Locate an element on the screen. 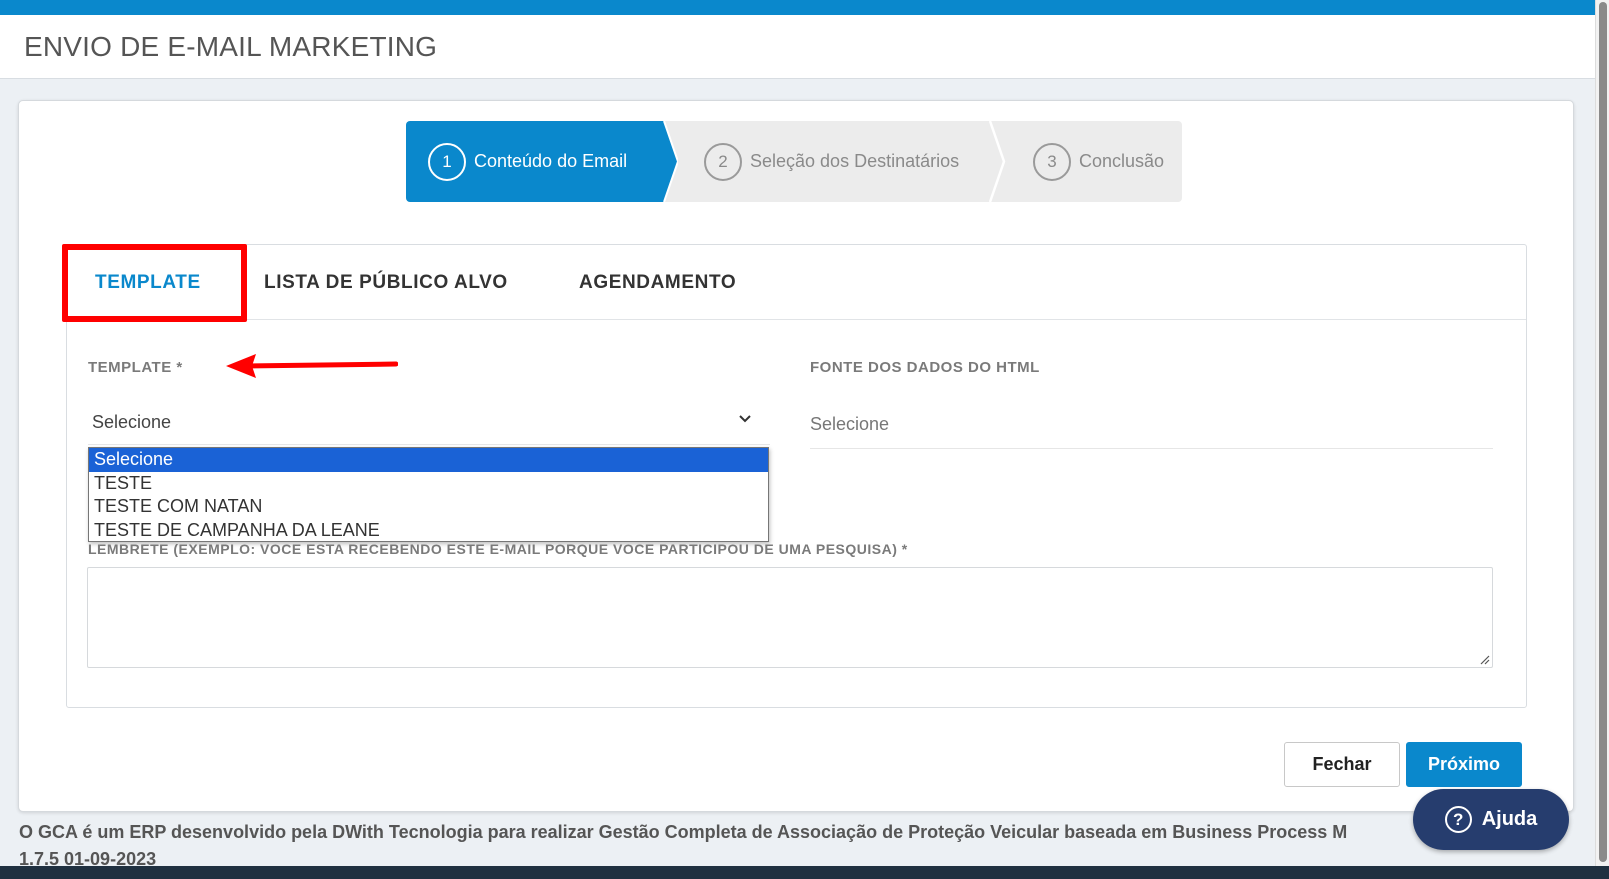  page-title: ENVIO DE E-MAIL MARKETING is located at coordinates (231, 46).